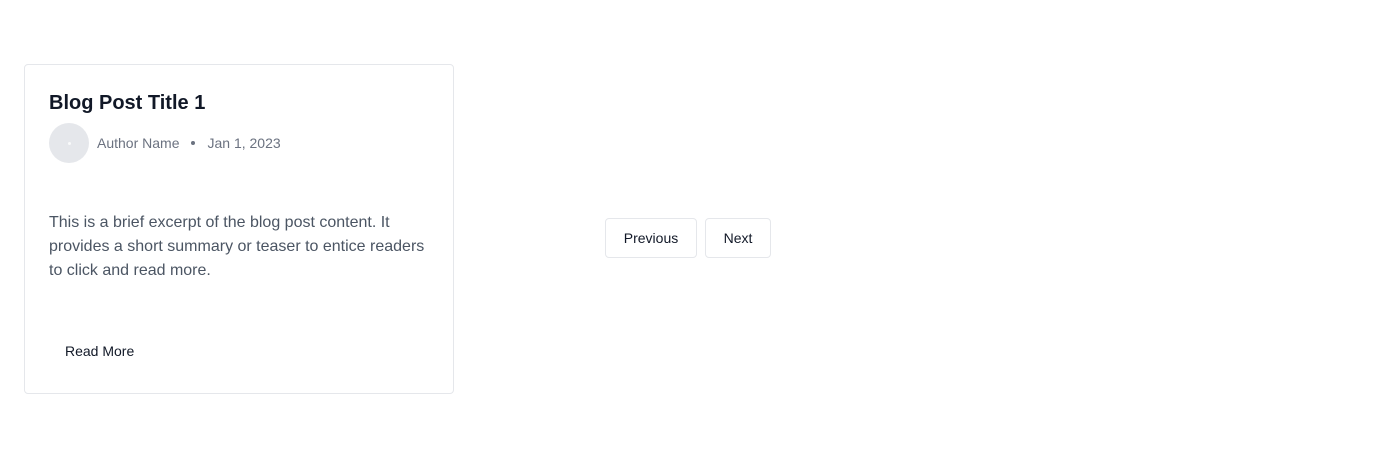 The image size is (1376, 460). What do you see at coordinates (99, 351) in the screenshot?
I see `read-more-button: Read More` at bounding box center [99, 351].